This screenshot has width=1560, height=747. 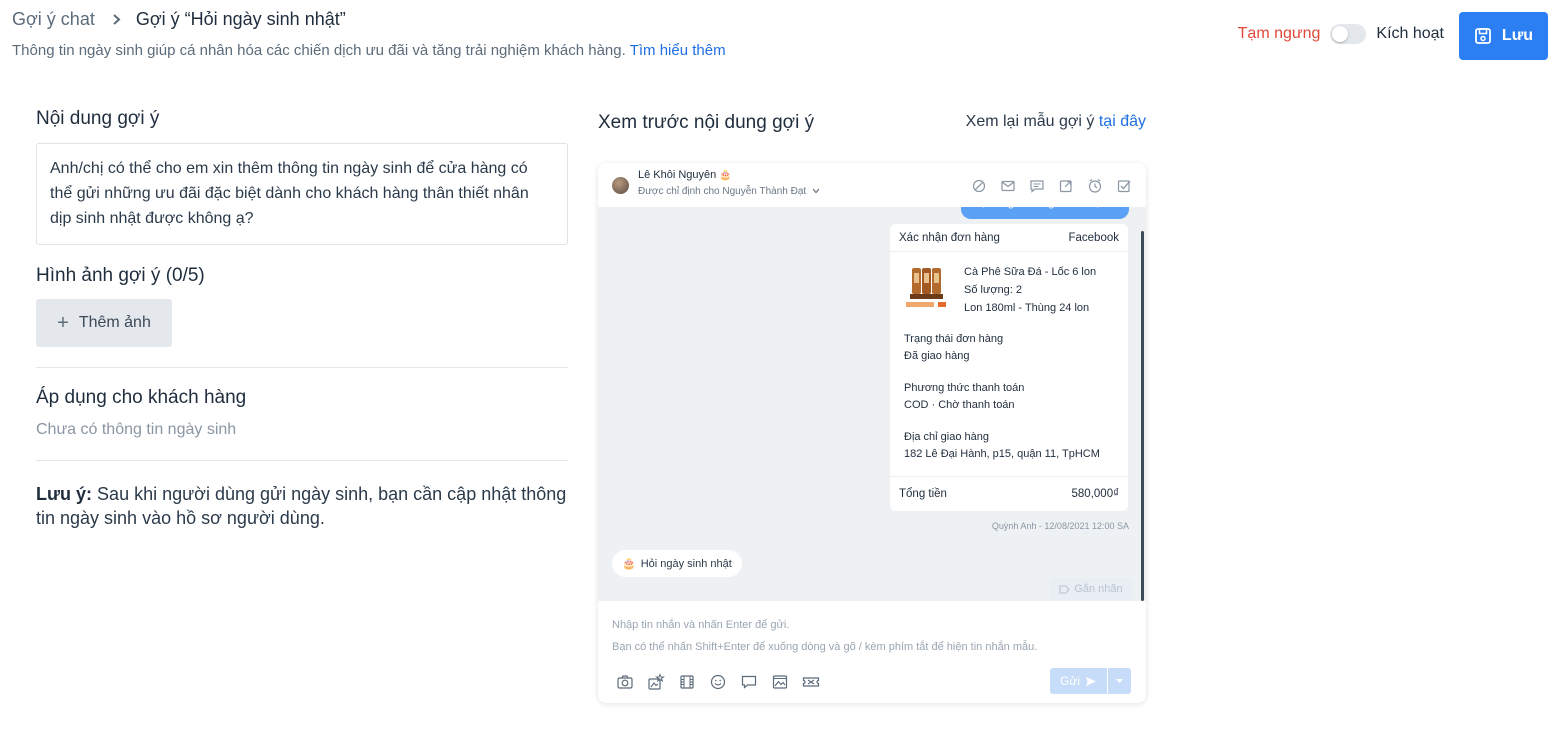 What do you see at coordinates (816, 191) in the screenshot?
I see `chevron-down-icon` at bounding box center [816, 191].